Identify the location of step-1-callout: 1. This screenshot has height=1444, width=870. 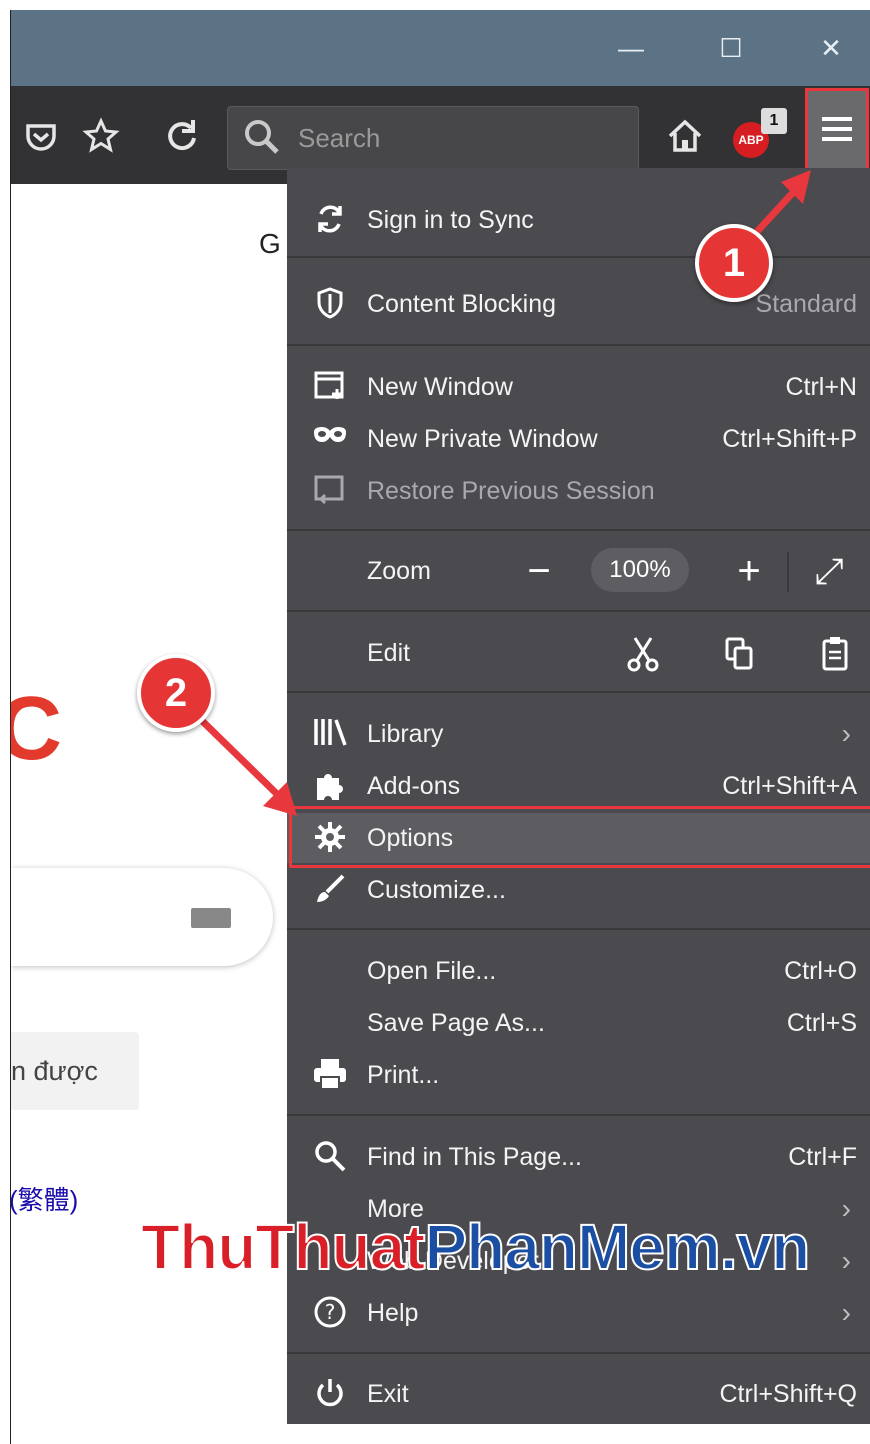
(734, 263).